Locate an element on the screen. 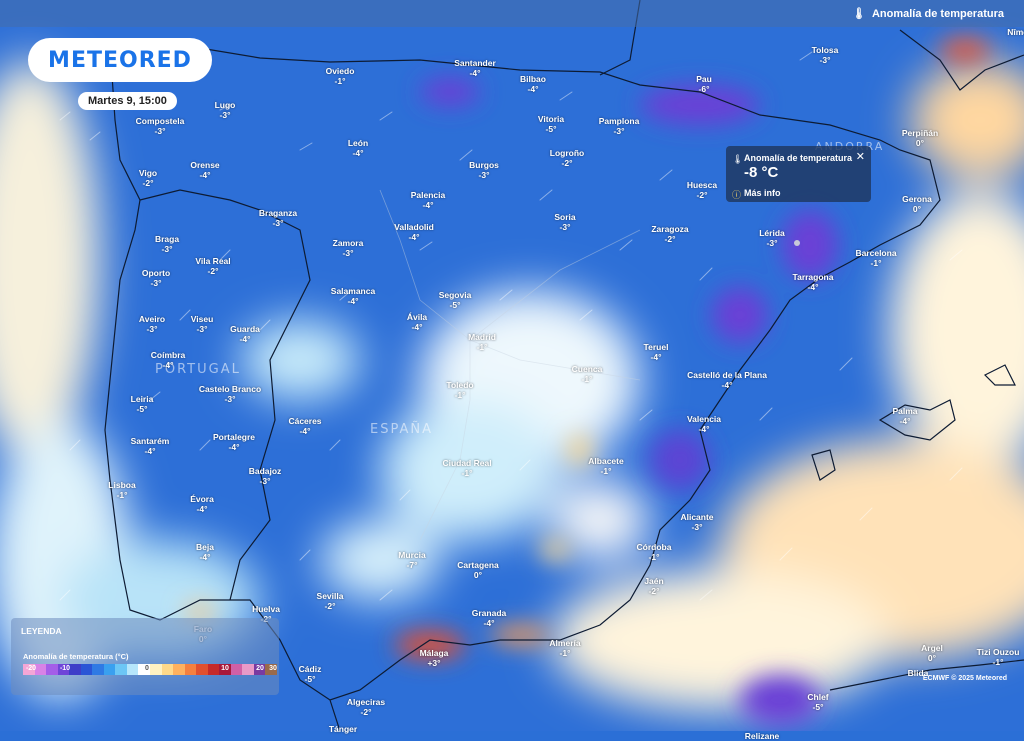 This screenshot has height=741, width=1024. city-label: Tarragona -4° is located at coordinates (813, 282).